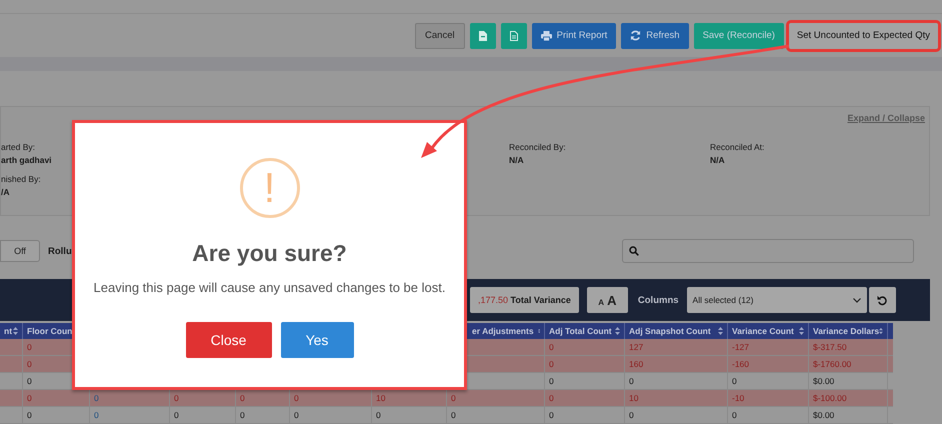 This screenshot has height=424, width=942. I want to click on undo-icon, so click(882, 300).